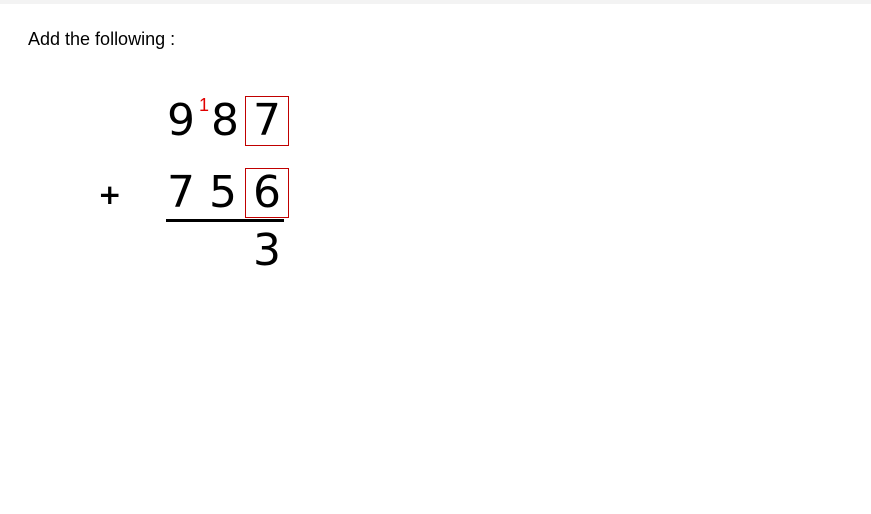  I want to click on sum-line, so click(225, 220).